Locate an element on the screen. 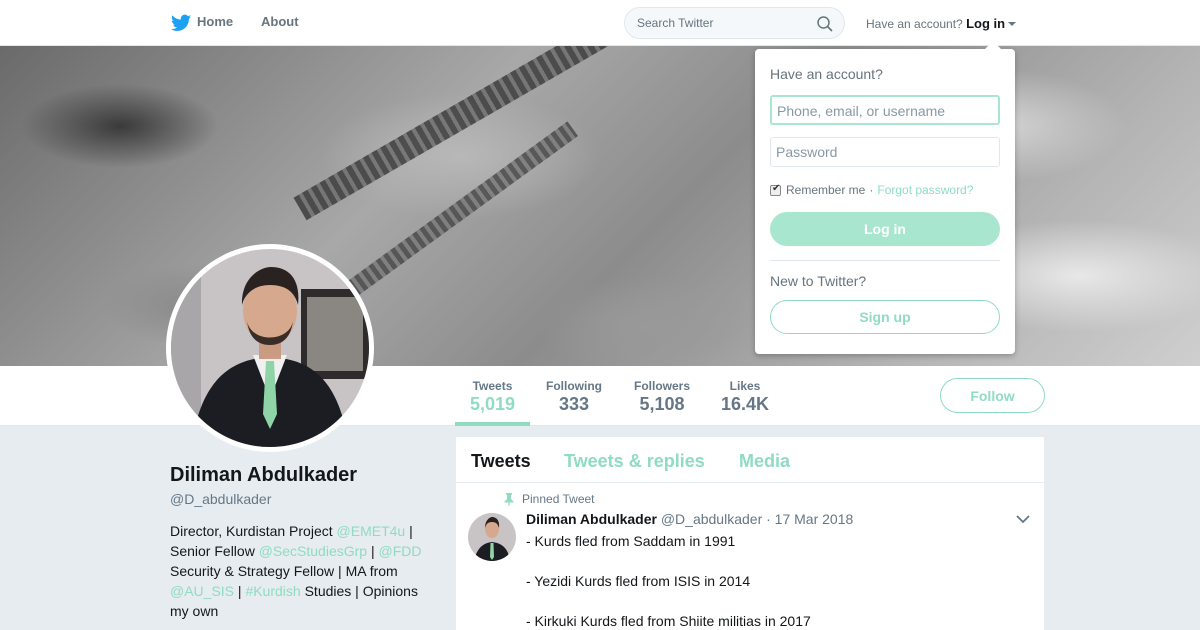 The image size is (1200, 630). stat-likes: Likes 16.4K is located at coordinates (745, 396).